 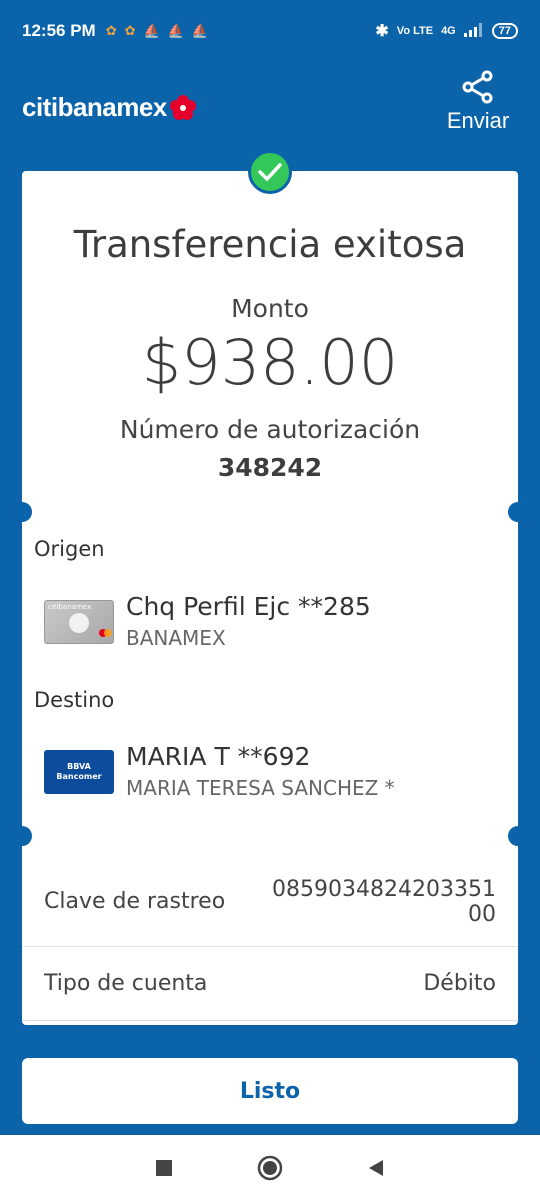 What do you see at coordinates (182, 107) in the screenshot?
I see `banamex-flower-icon` at bounding box center [182, 107].